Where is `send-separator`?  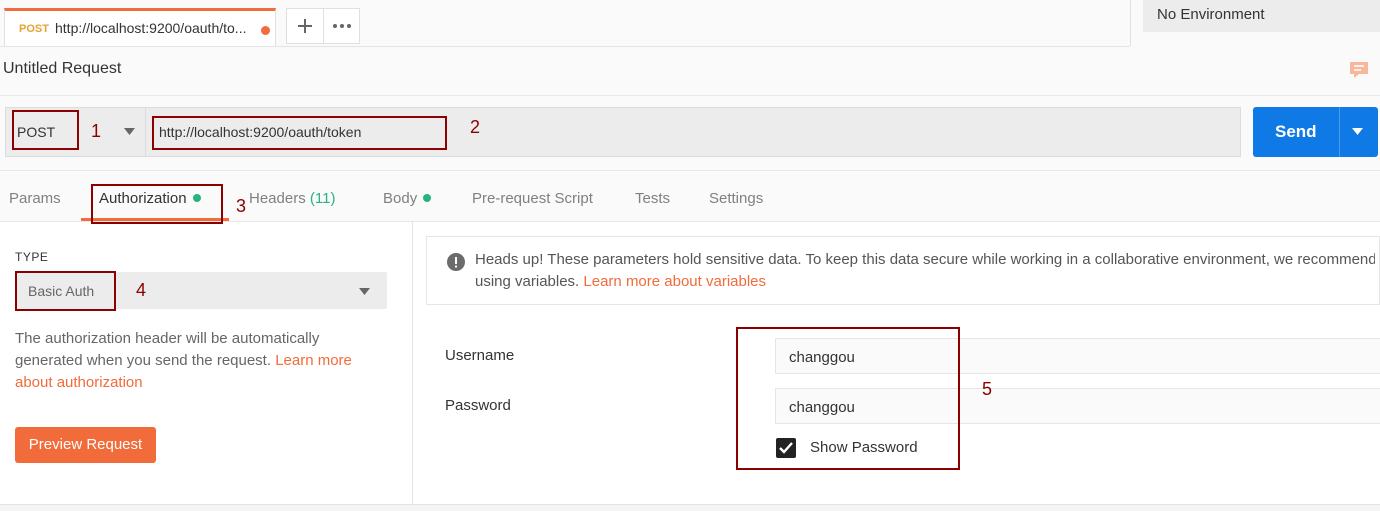 send-separator is located at coordinates (1339, 132).